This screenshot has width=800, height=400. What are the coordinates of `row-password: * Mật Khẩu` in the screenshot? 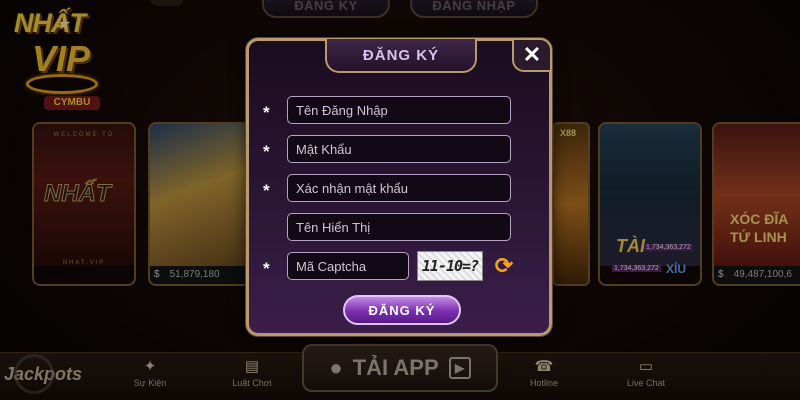 It's located at (387, 149).